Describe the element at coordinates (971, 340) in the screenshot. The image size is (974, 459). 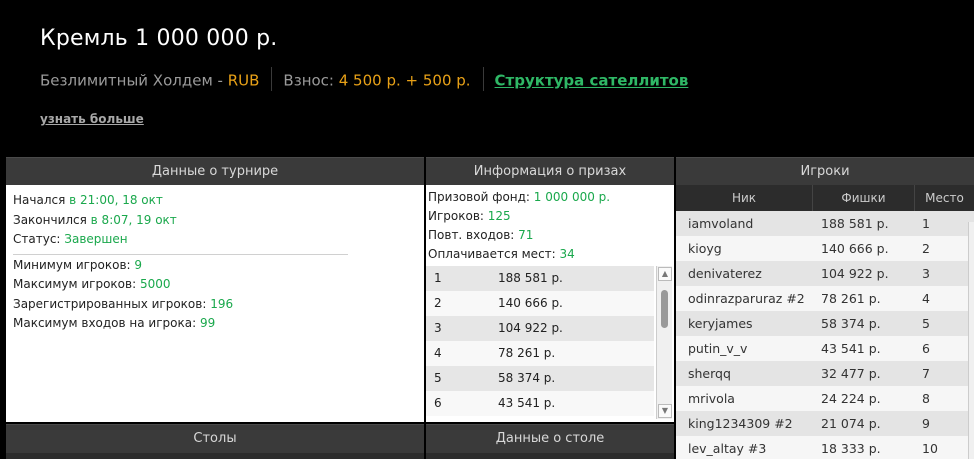
I see `players-scrollbar` at that location.